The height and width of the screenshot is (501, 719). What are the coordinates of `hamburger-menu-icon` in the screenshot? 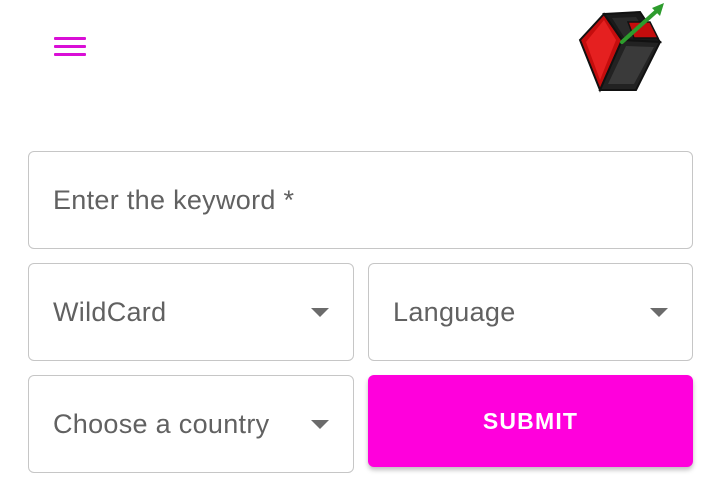 It's located at (70, 46).